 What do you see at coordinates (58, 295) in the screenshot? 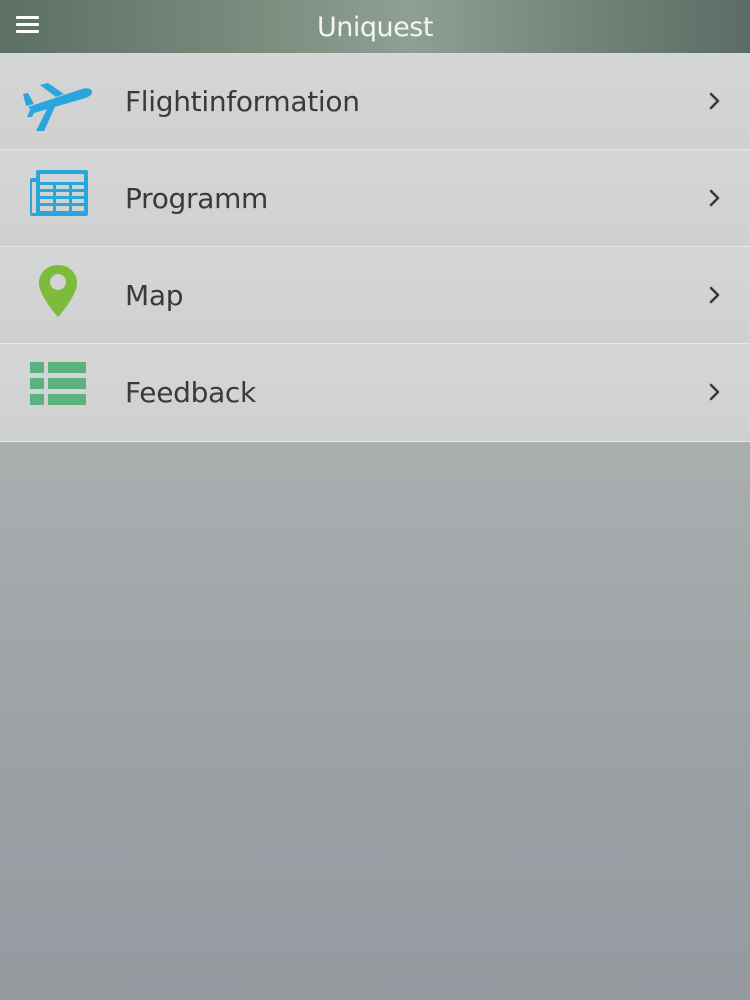
I see `map-pin-icon` at bounding box center [58, 295].